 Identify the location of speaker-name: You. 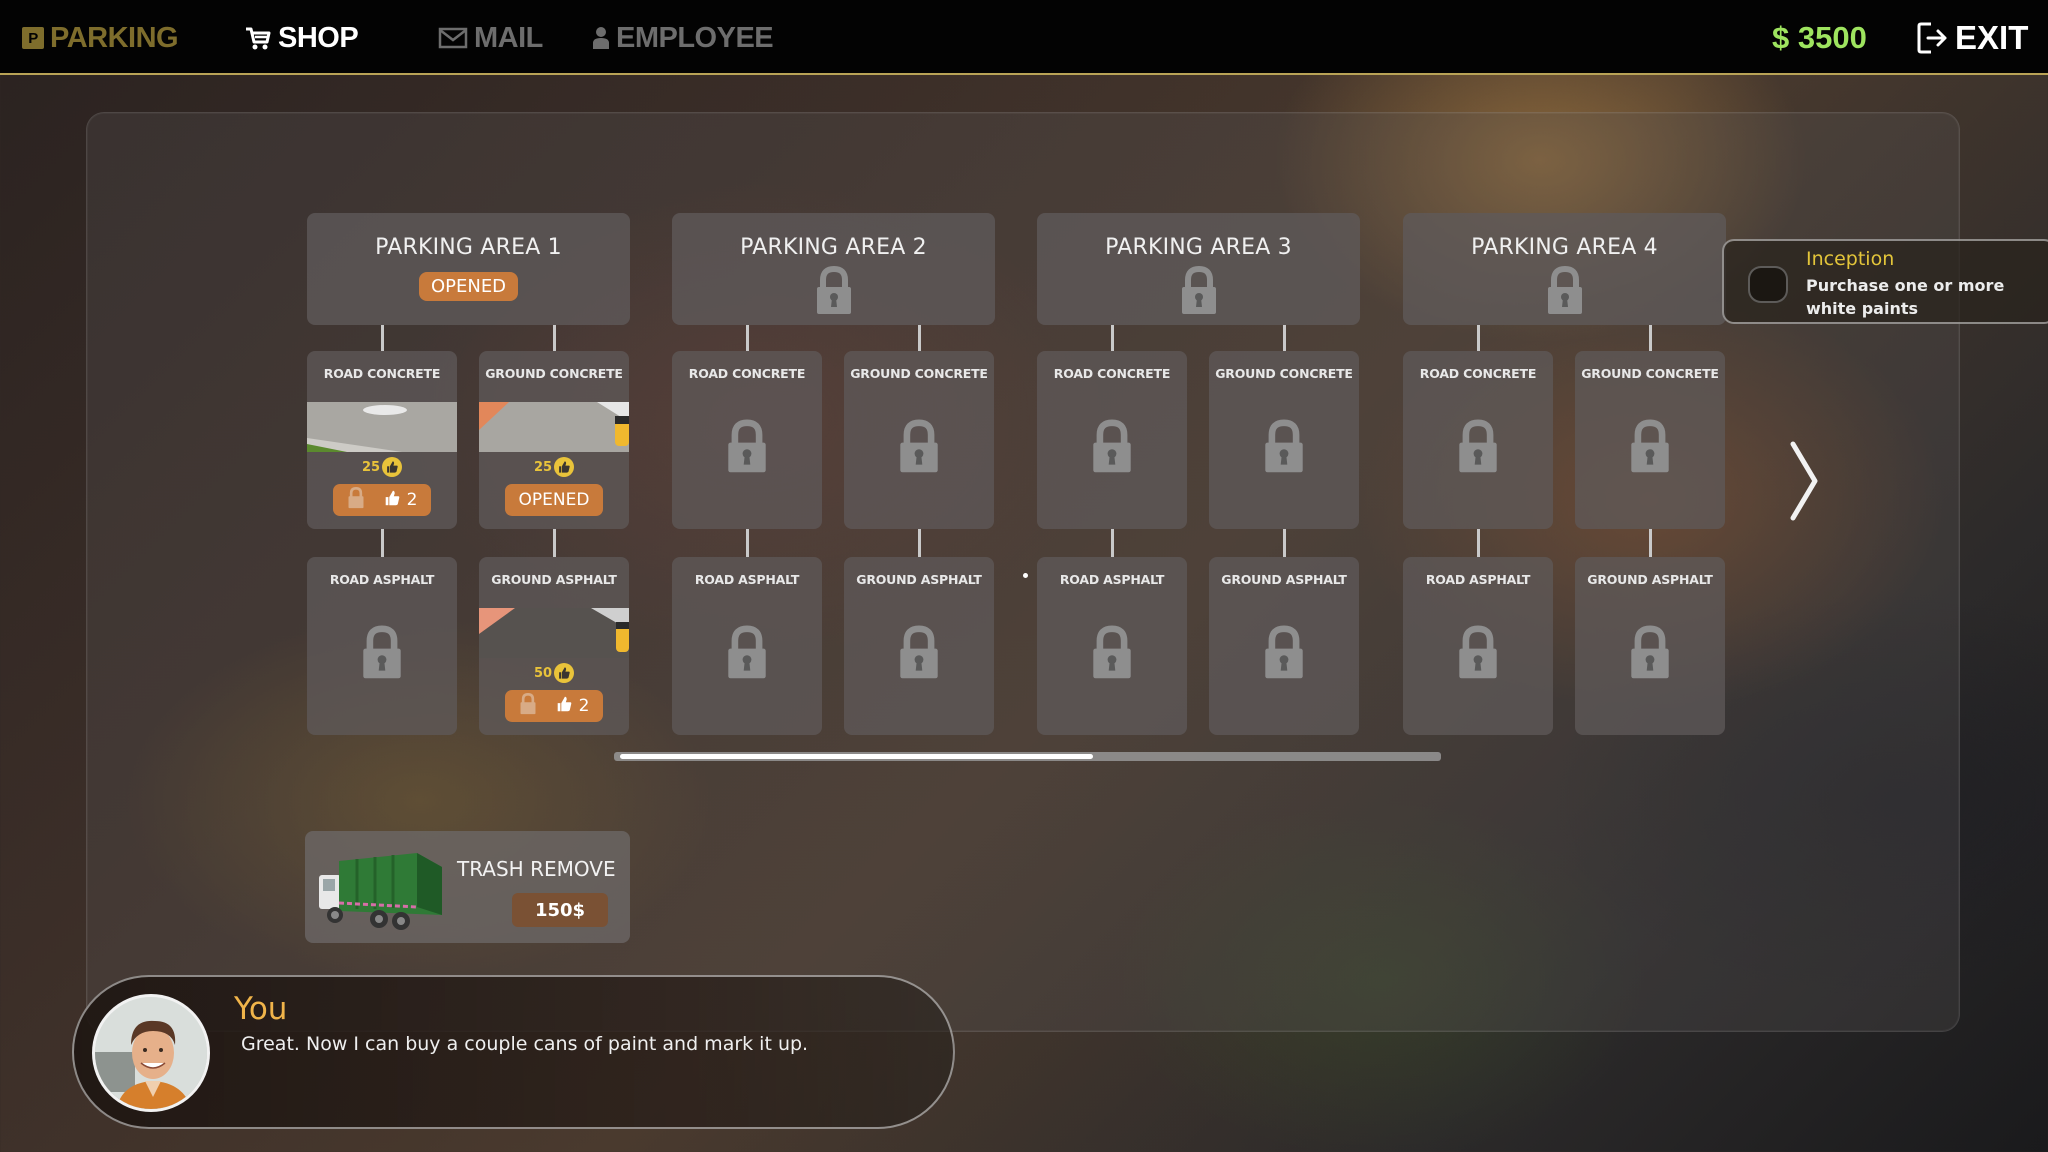
(261, 1009).